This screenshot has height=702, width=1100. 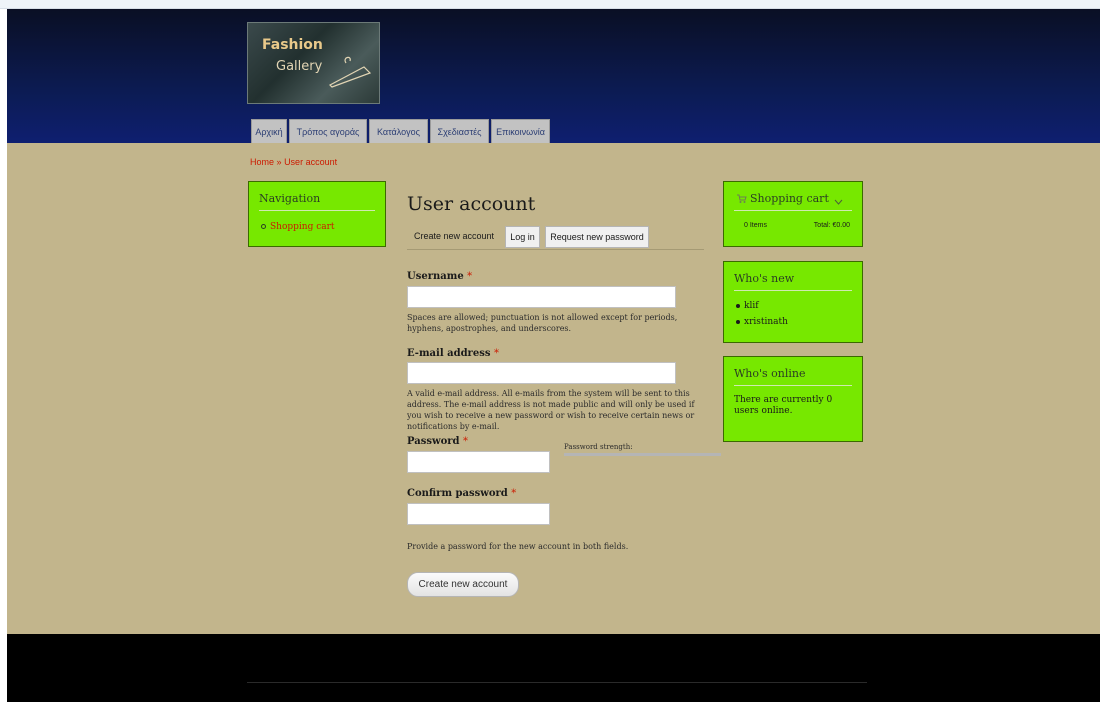 I want to click on site-logo: Fashion Gallery, so click(x=313, y=63).